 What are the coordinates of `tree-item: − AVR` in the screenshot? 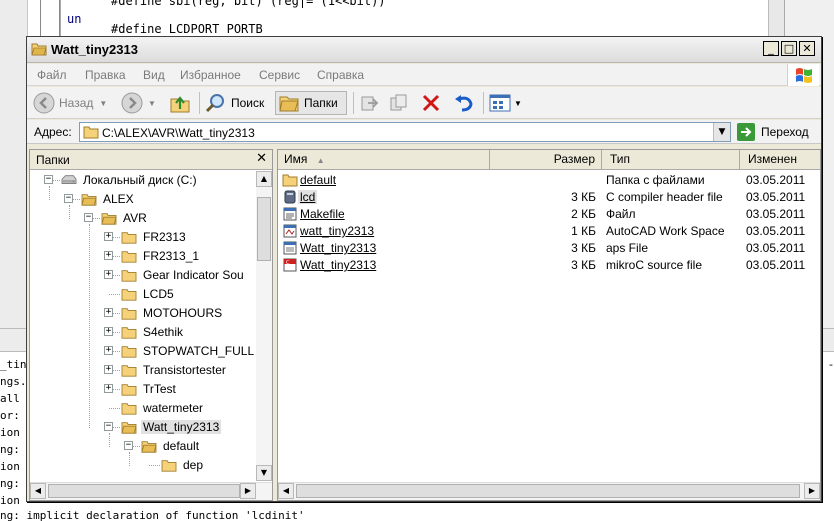 It's located at (143, 218).